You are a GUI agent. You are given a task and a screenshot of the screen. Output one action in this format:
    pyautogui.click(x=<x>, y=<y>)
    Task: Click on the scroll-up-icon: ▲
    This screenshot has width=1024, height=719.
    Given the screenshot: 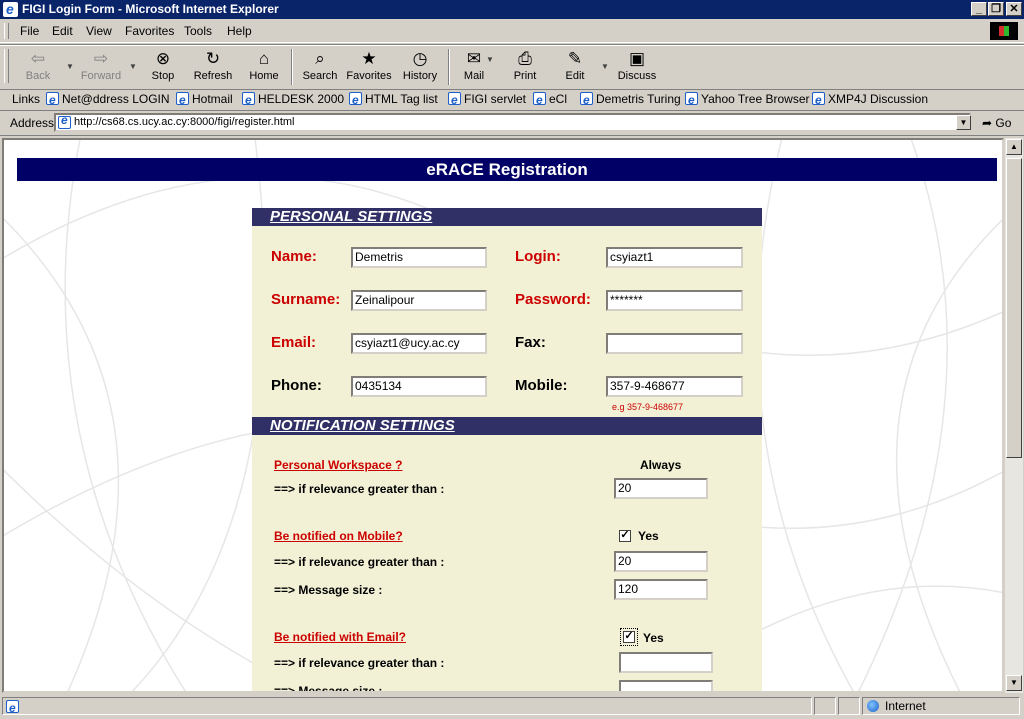 What is the action you would take?
    pyautogui.click(x=1014, y=147)
    